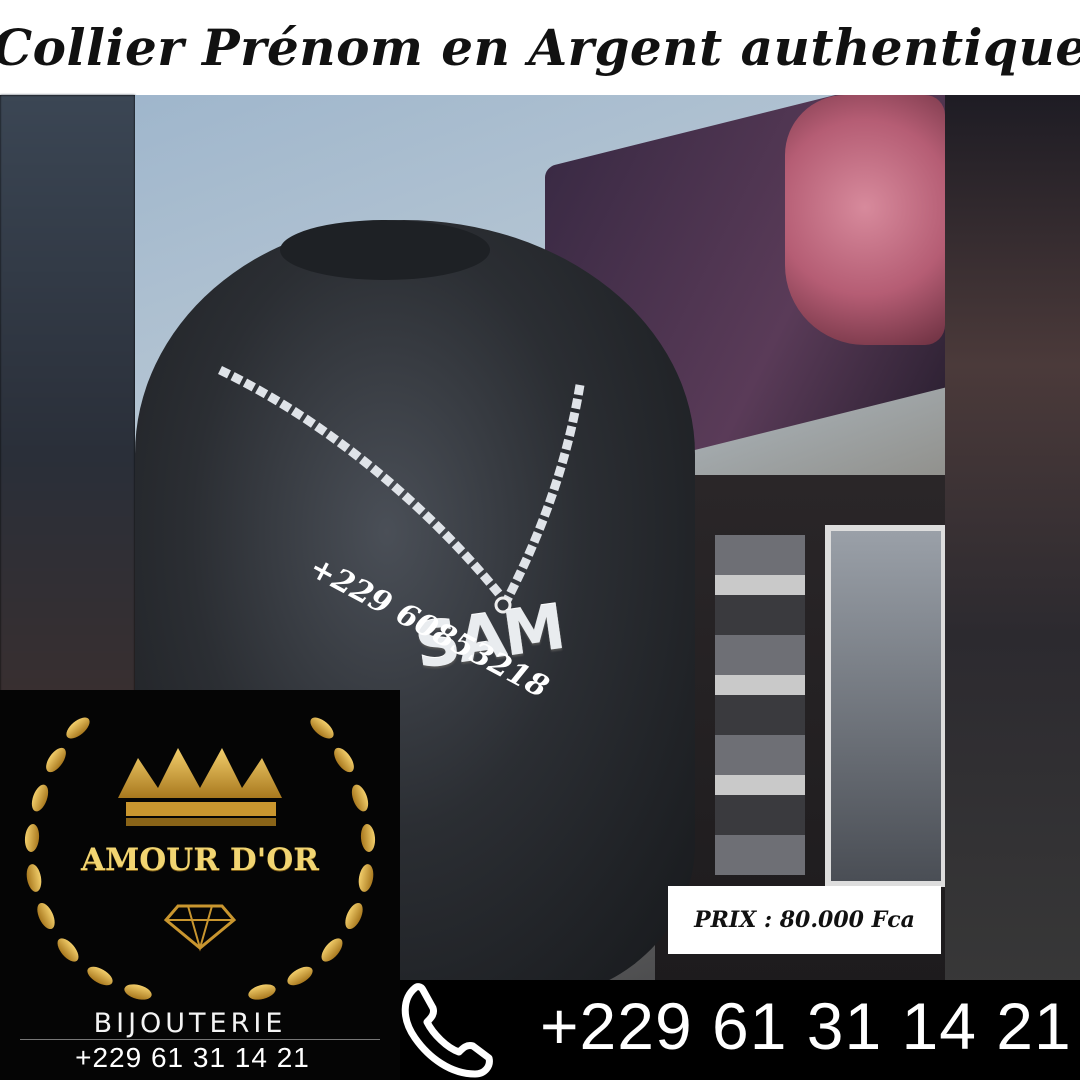 Image resolution: width=1080 pixels, height=1080 pixels. I want to click on price-label: PRIX : 80.000 Fca, so click(804, 920).